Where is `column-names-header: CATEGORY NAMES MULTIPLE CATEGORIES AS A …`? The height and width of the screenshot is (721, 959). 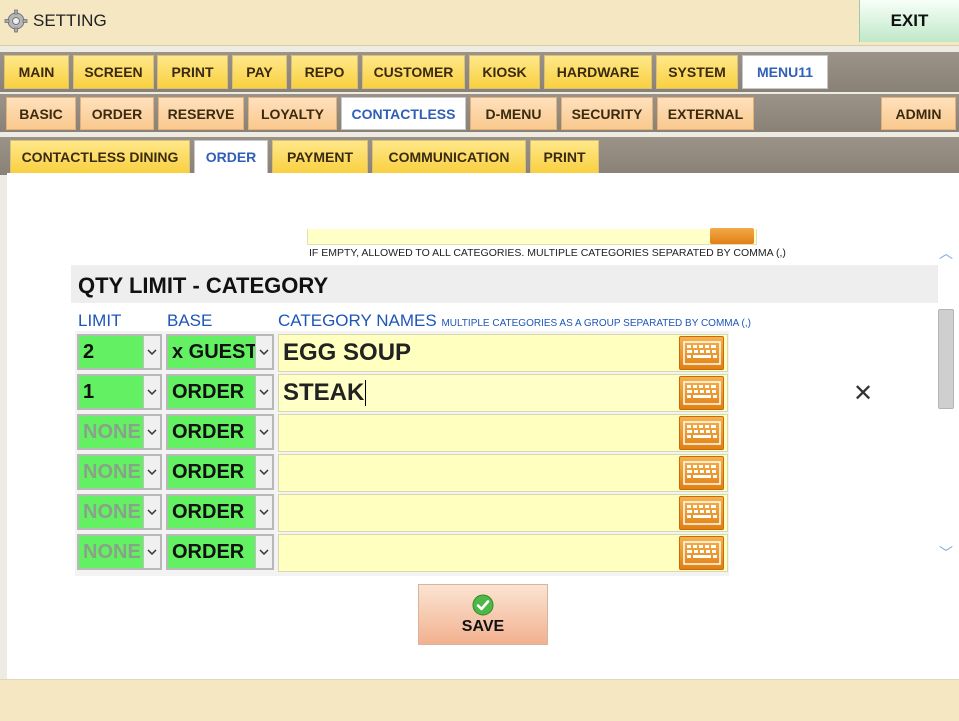
column-names-header: CATEGORY NAMES MULTIPLE CATEGORIES AS A … is located at coordinates (514, 321).